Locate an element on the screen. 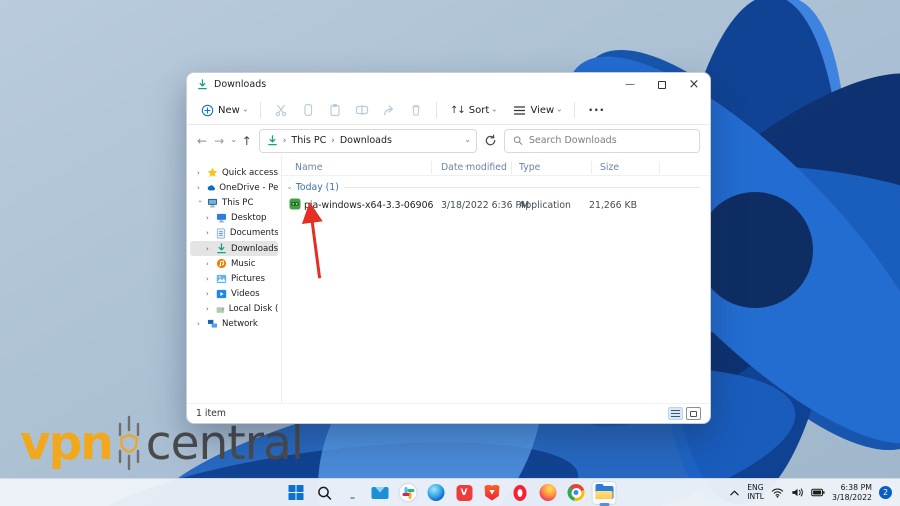 The image size is (900, 506). hidden-icons-chevron is located at coordinates (734, 493).